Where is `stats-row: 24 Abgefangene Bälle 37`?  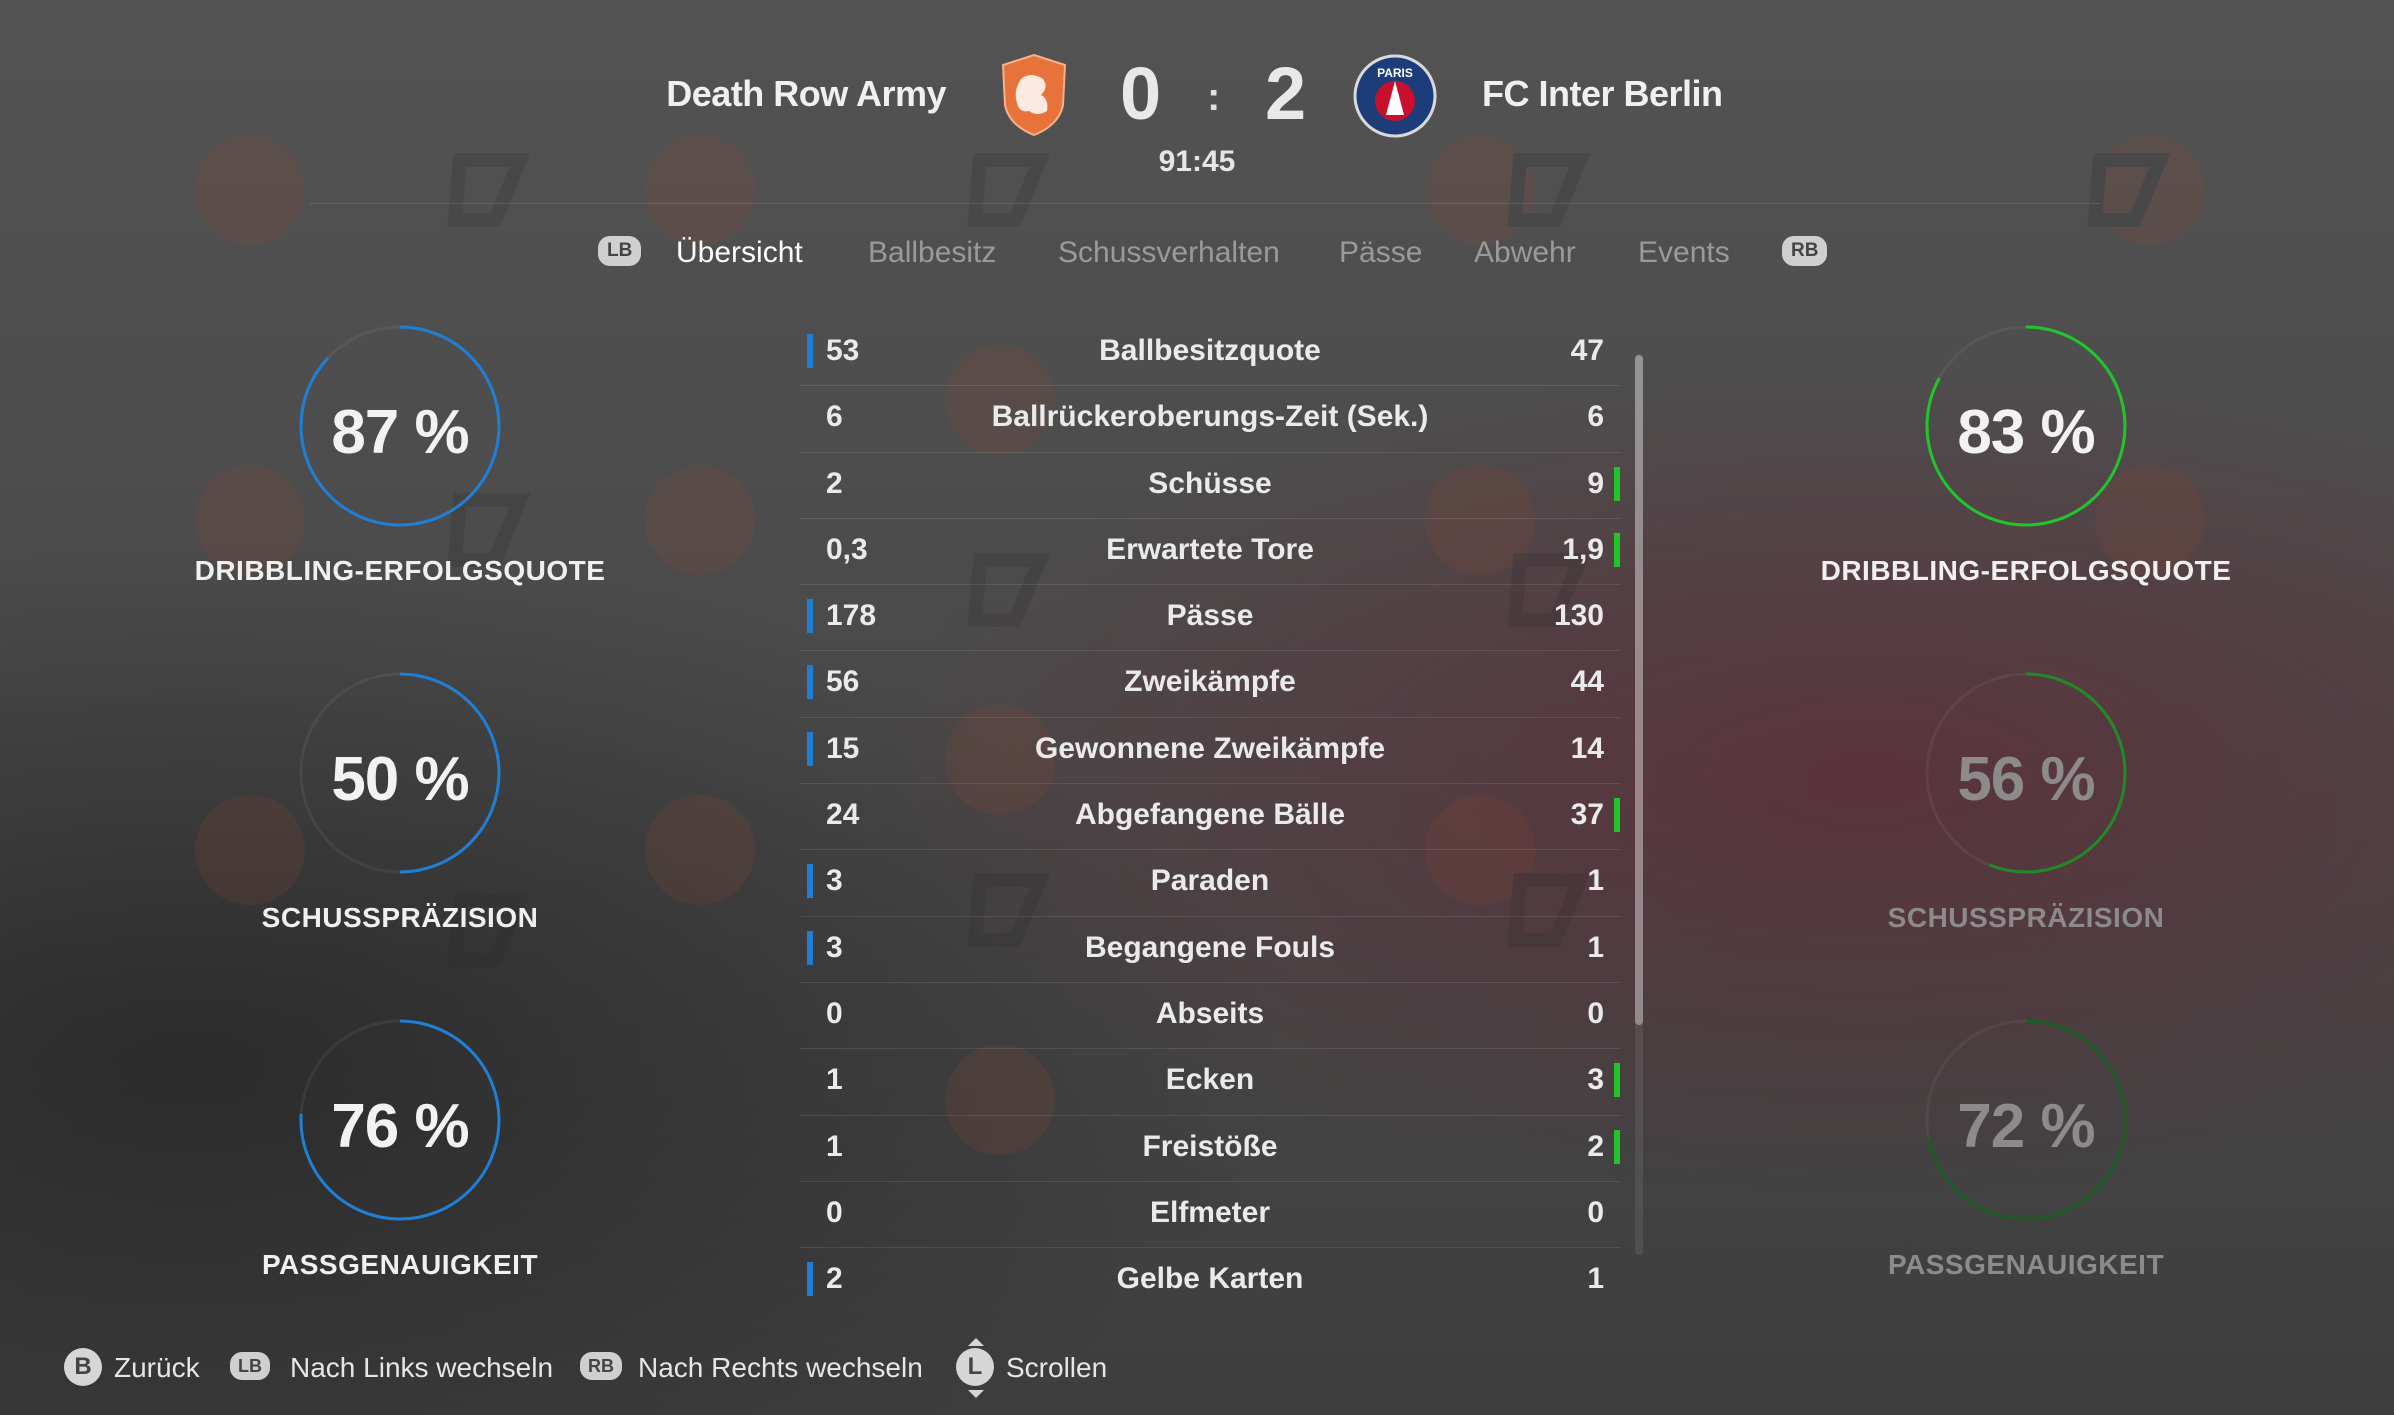 stats-row: 24 Abgefangene Bälle 37 is located at coordinates (1210, 817).